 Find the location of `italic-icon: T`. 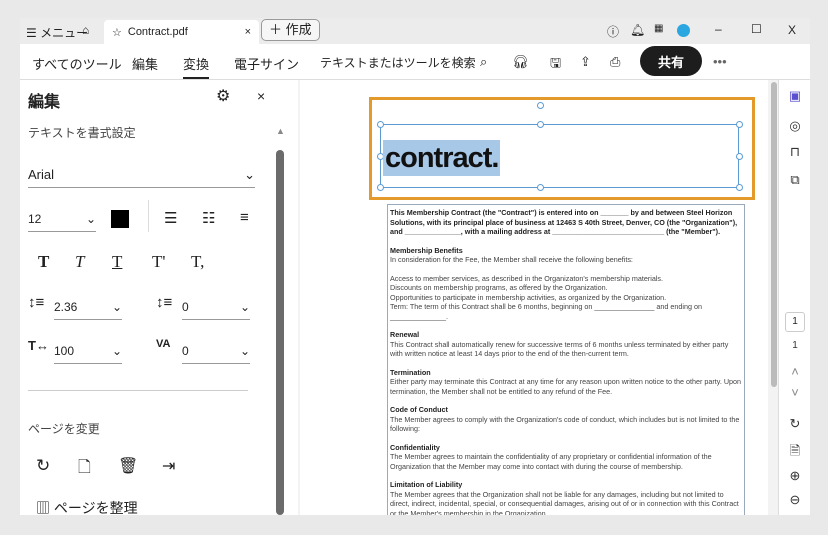

italic-icon: T is located at coordinates (79, 262).